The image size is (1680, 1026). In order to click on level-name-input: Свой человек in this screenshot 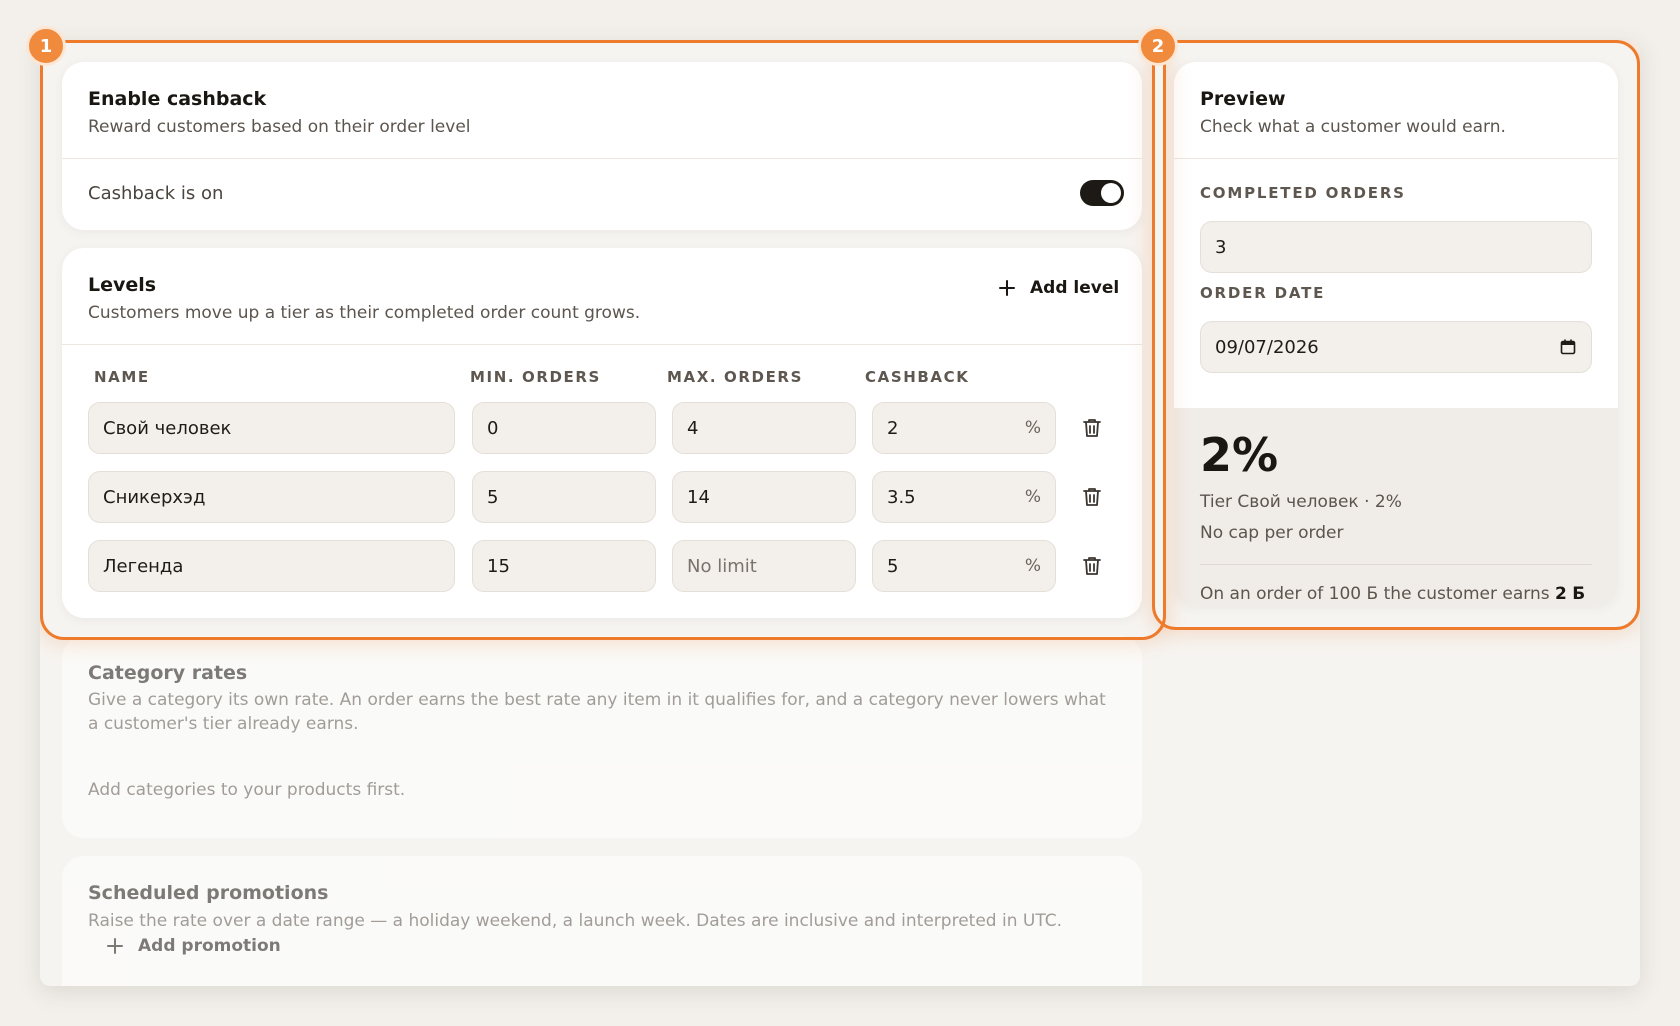, I will do `click(271, 428)`.